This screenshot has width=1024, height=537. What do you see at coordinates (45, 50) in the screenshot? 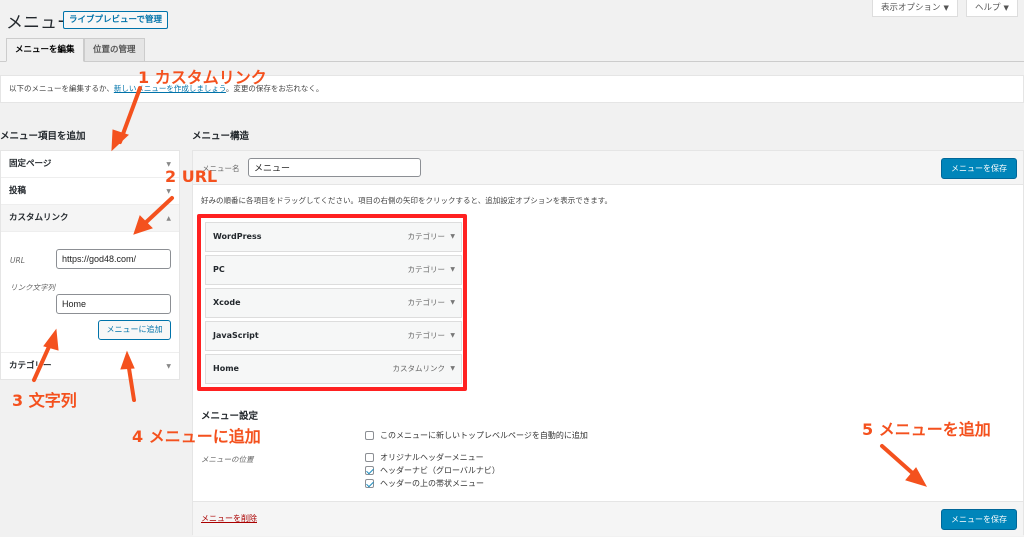
I see `tab-edit-menus: メニューを編集` at bounding box center [45, 50].